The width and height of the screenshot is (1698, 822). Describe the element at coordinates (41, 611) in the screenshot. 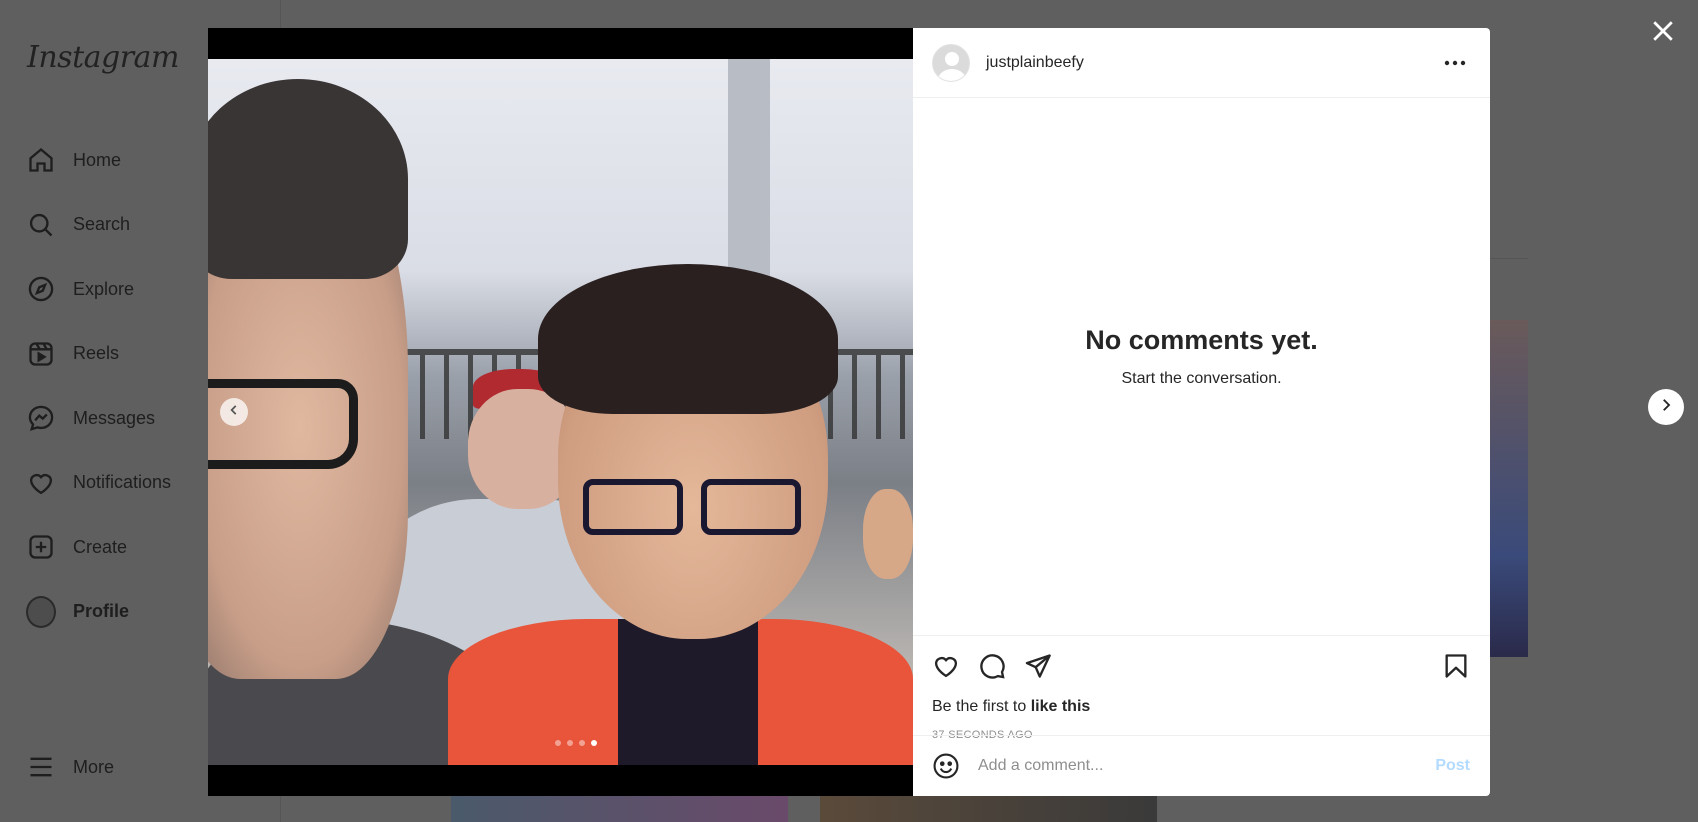

I see `profile-avatar` at that location.